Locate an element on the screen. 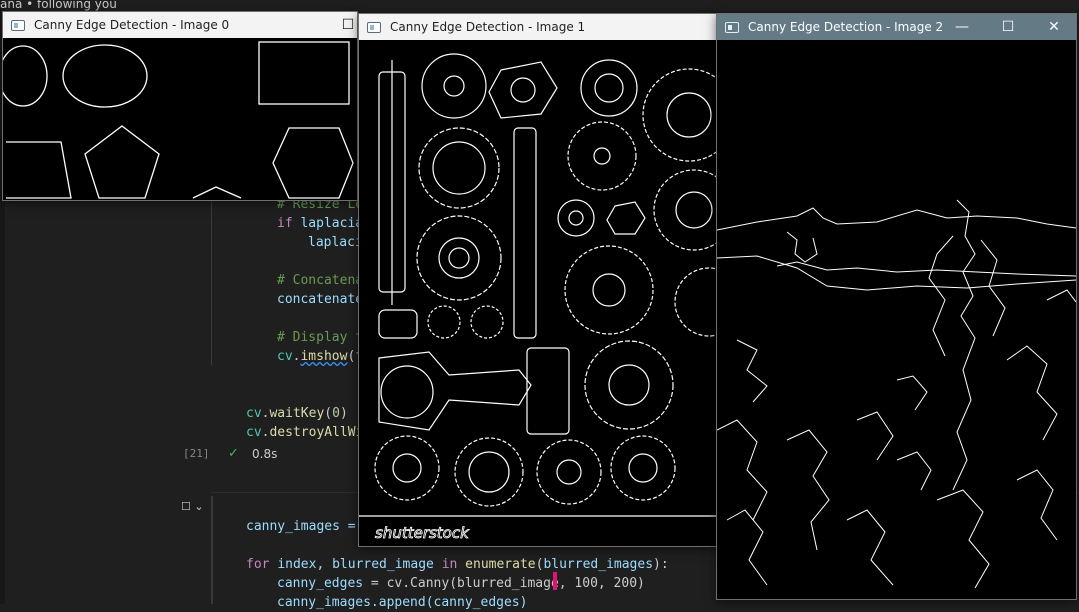 Image resolution: width=1079 pixels, height=612 pixels. success-check-icon: ✓ is located at coordinates (233, 453).